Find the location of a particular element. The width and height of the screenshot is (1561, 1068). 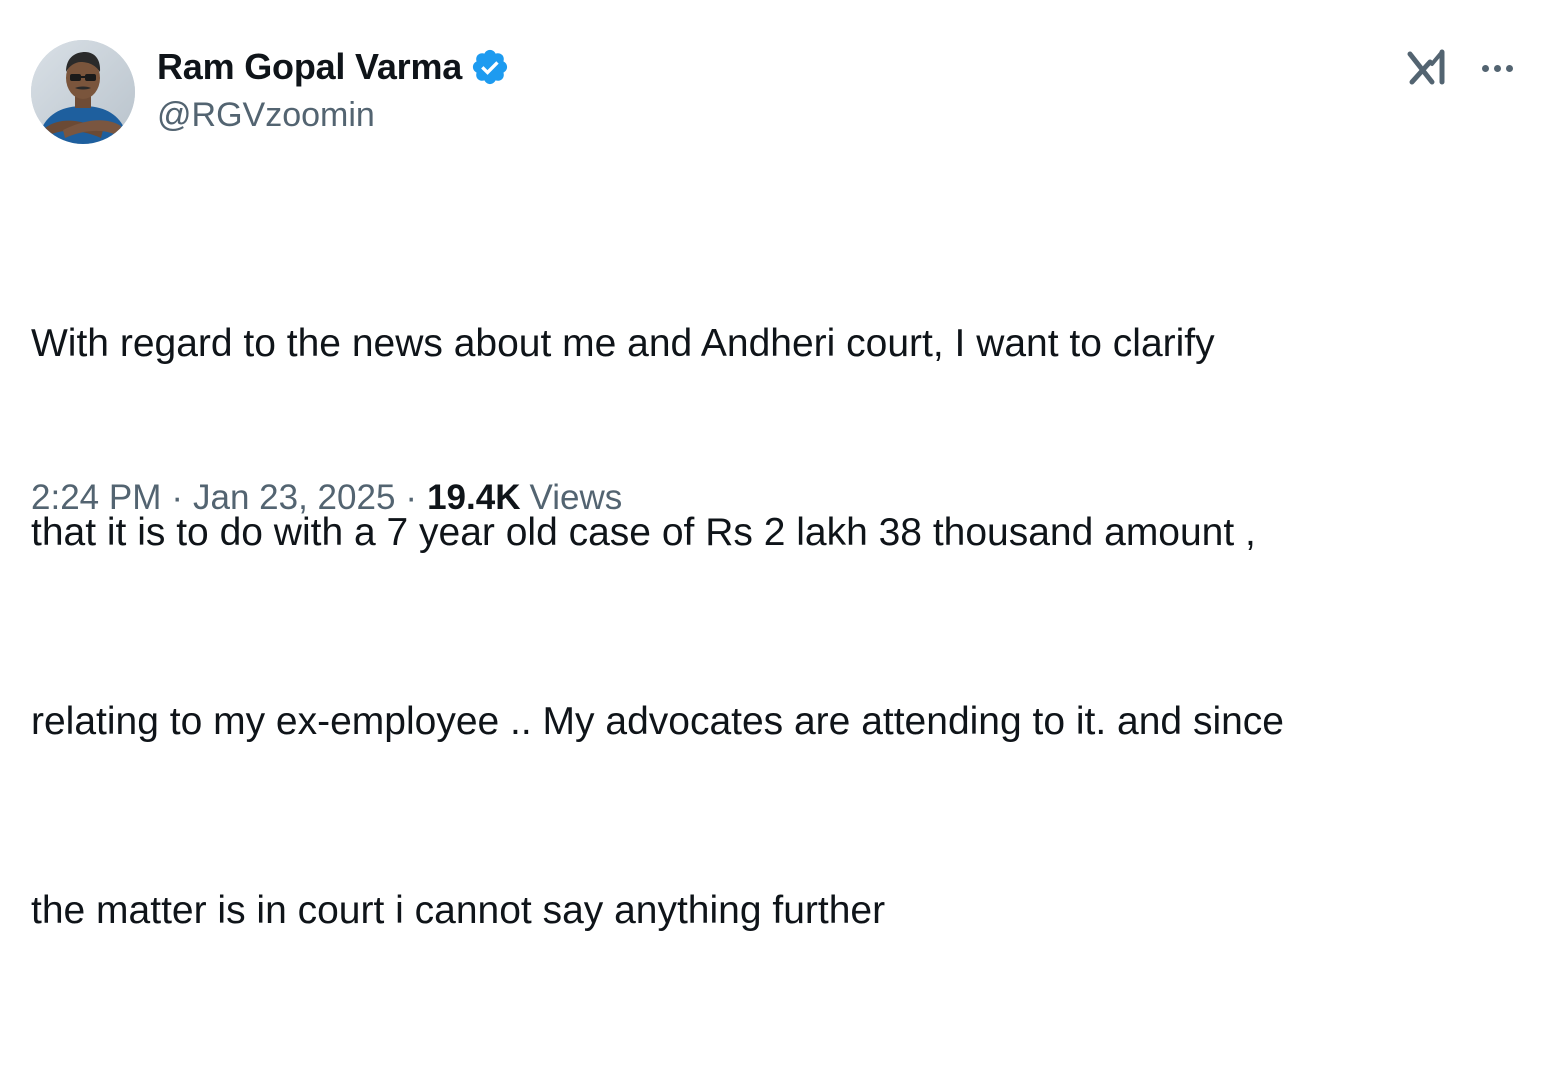

grok-icon is located at coordinates (1427, 68).